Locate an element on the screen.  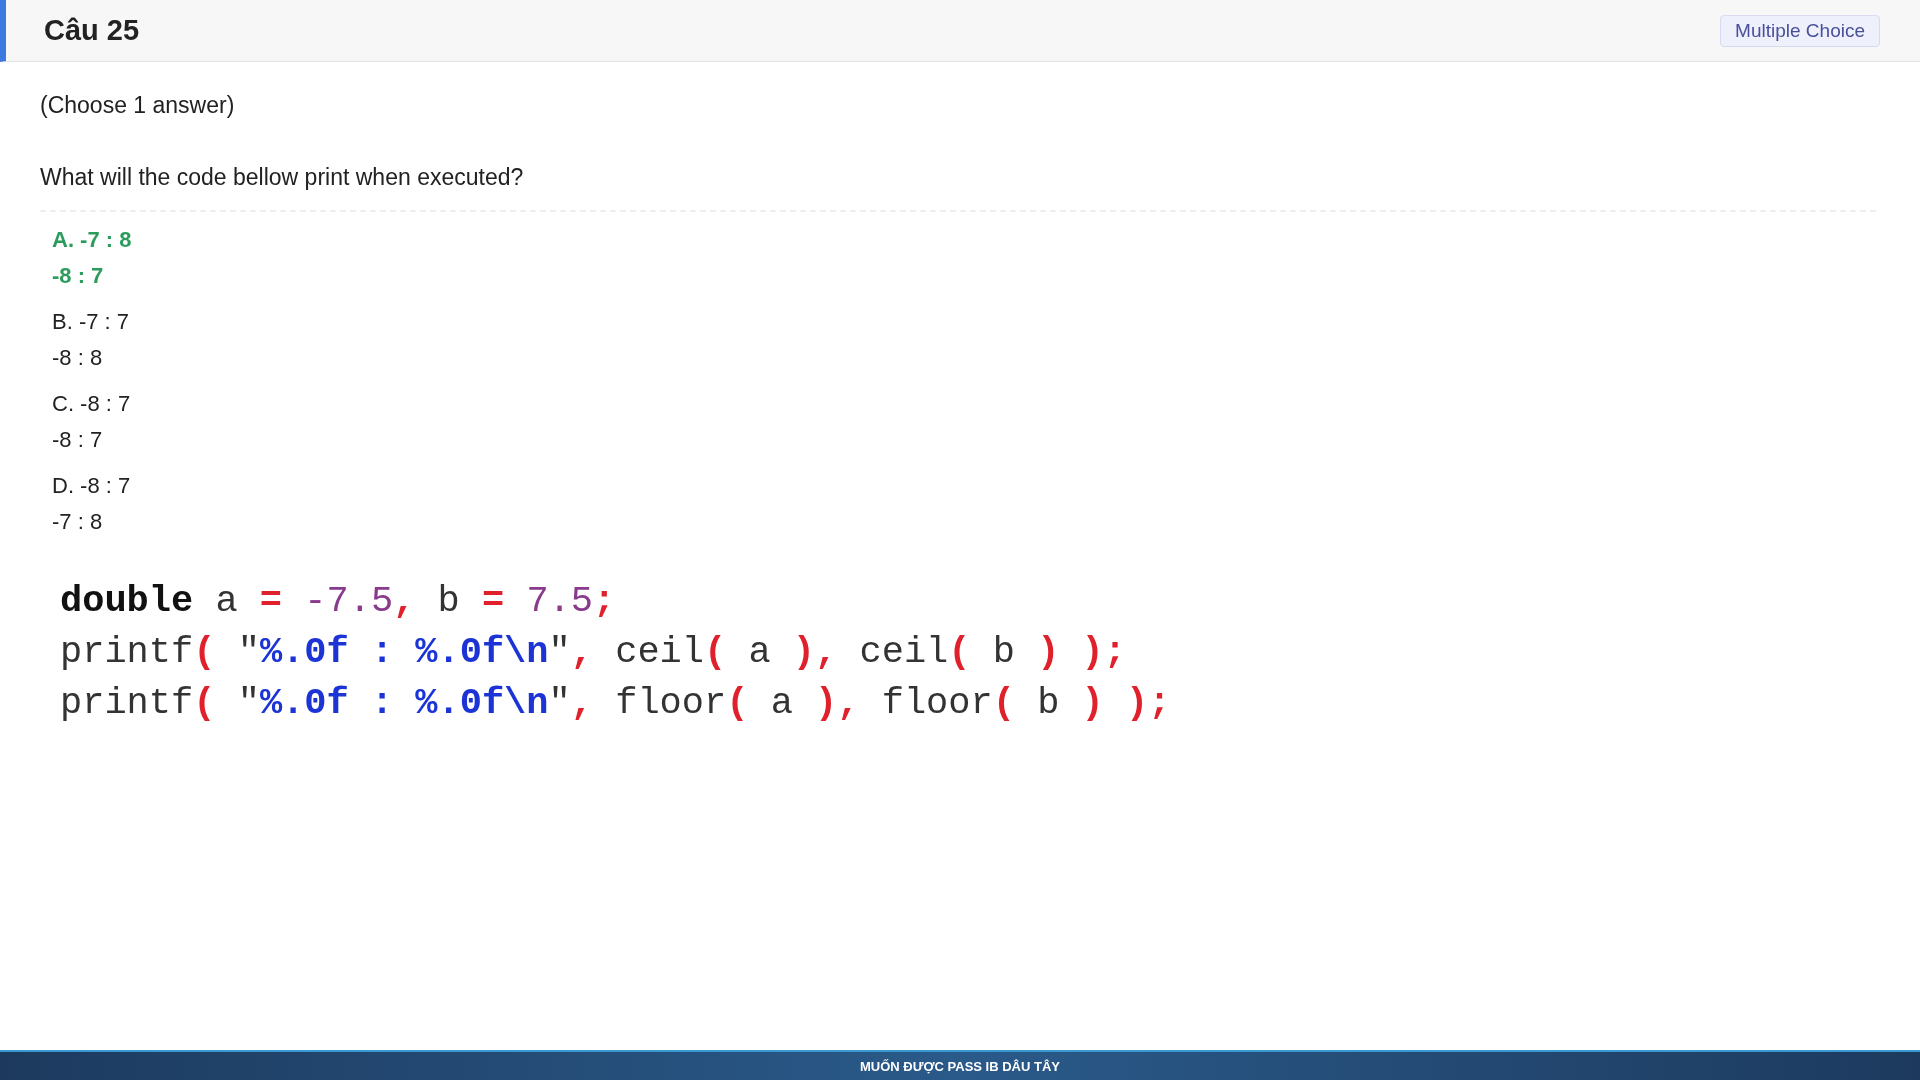
answer-option: D. -8 : 7 -7 : 8 is located at coordinates (91, 504).